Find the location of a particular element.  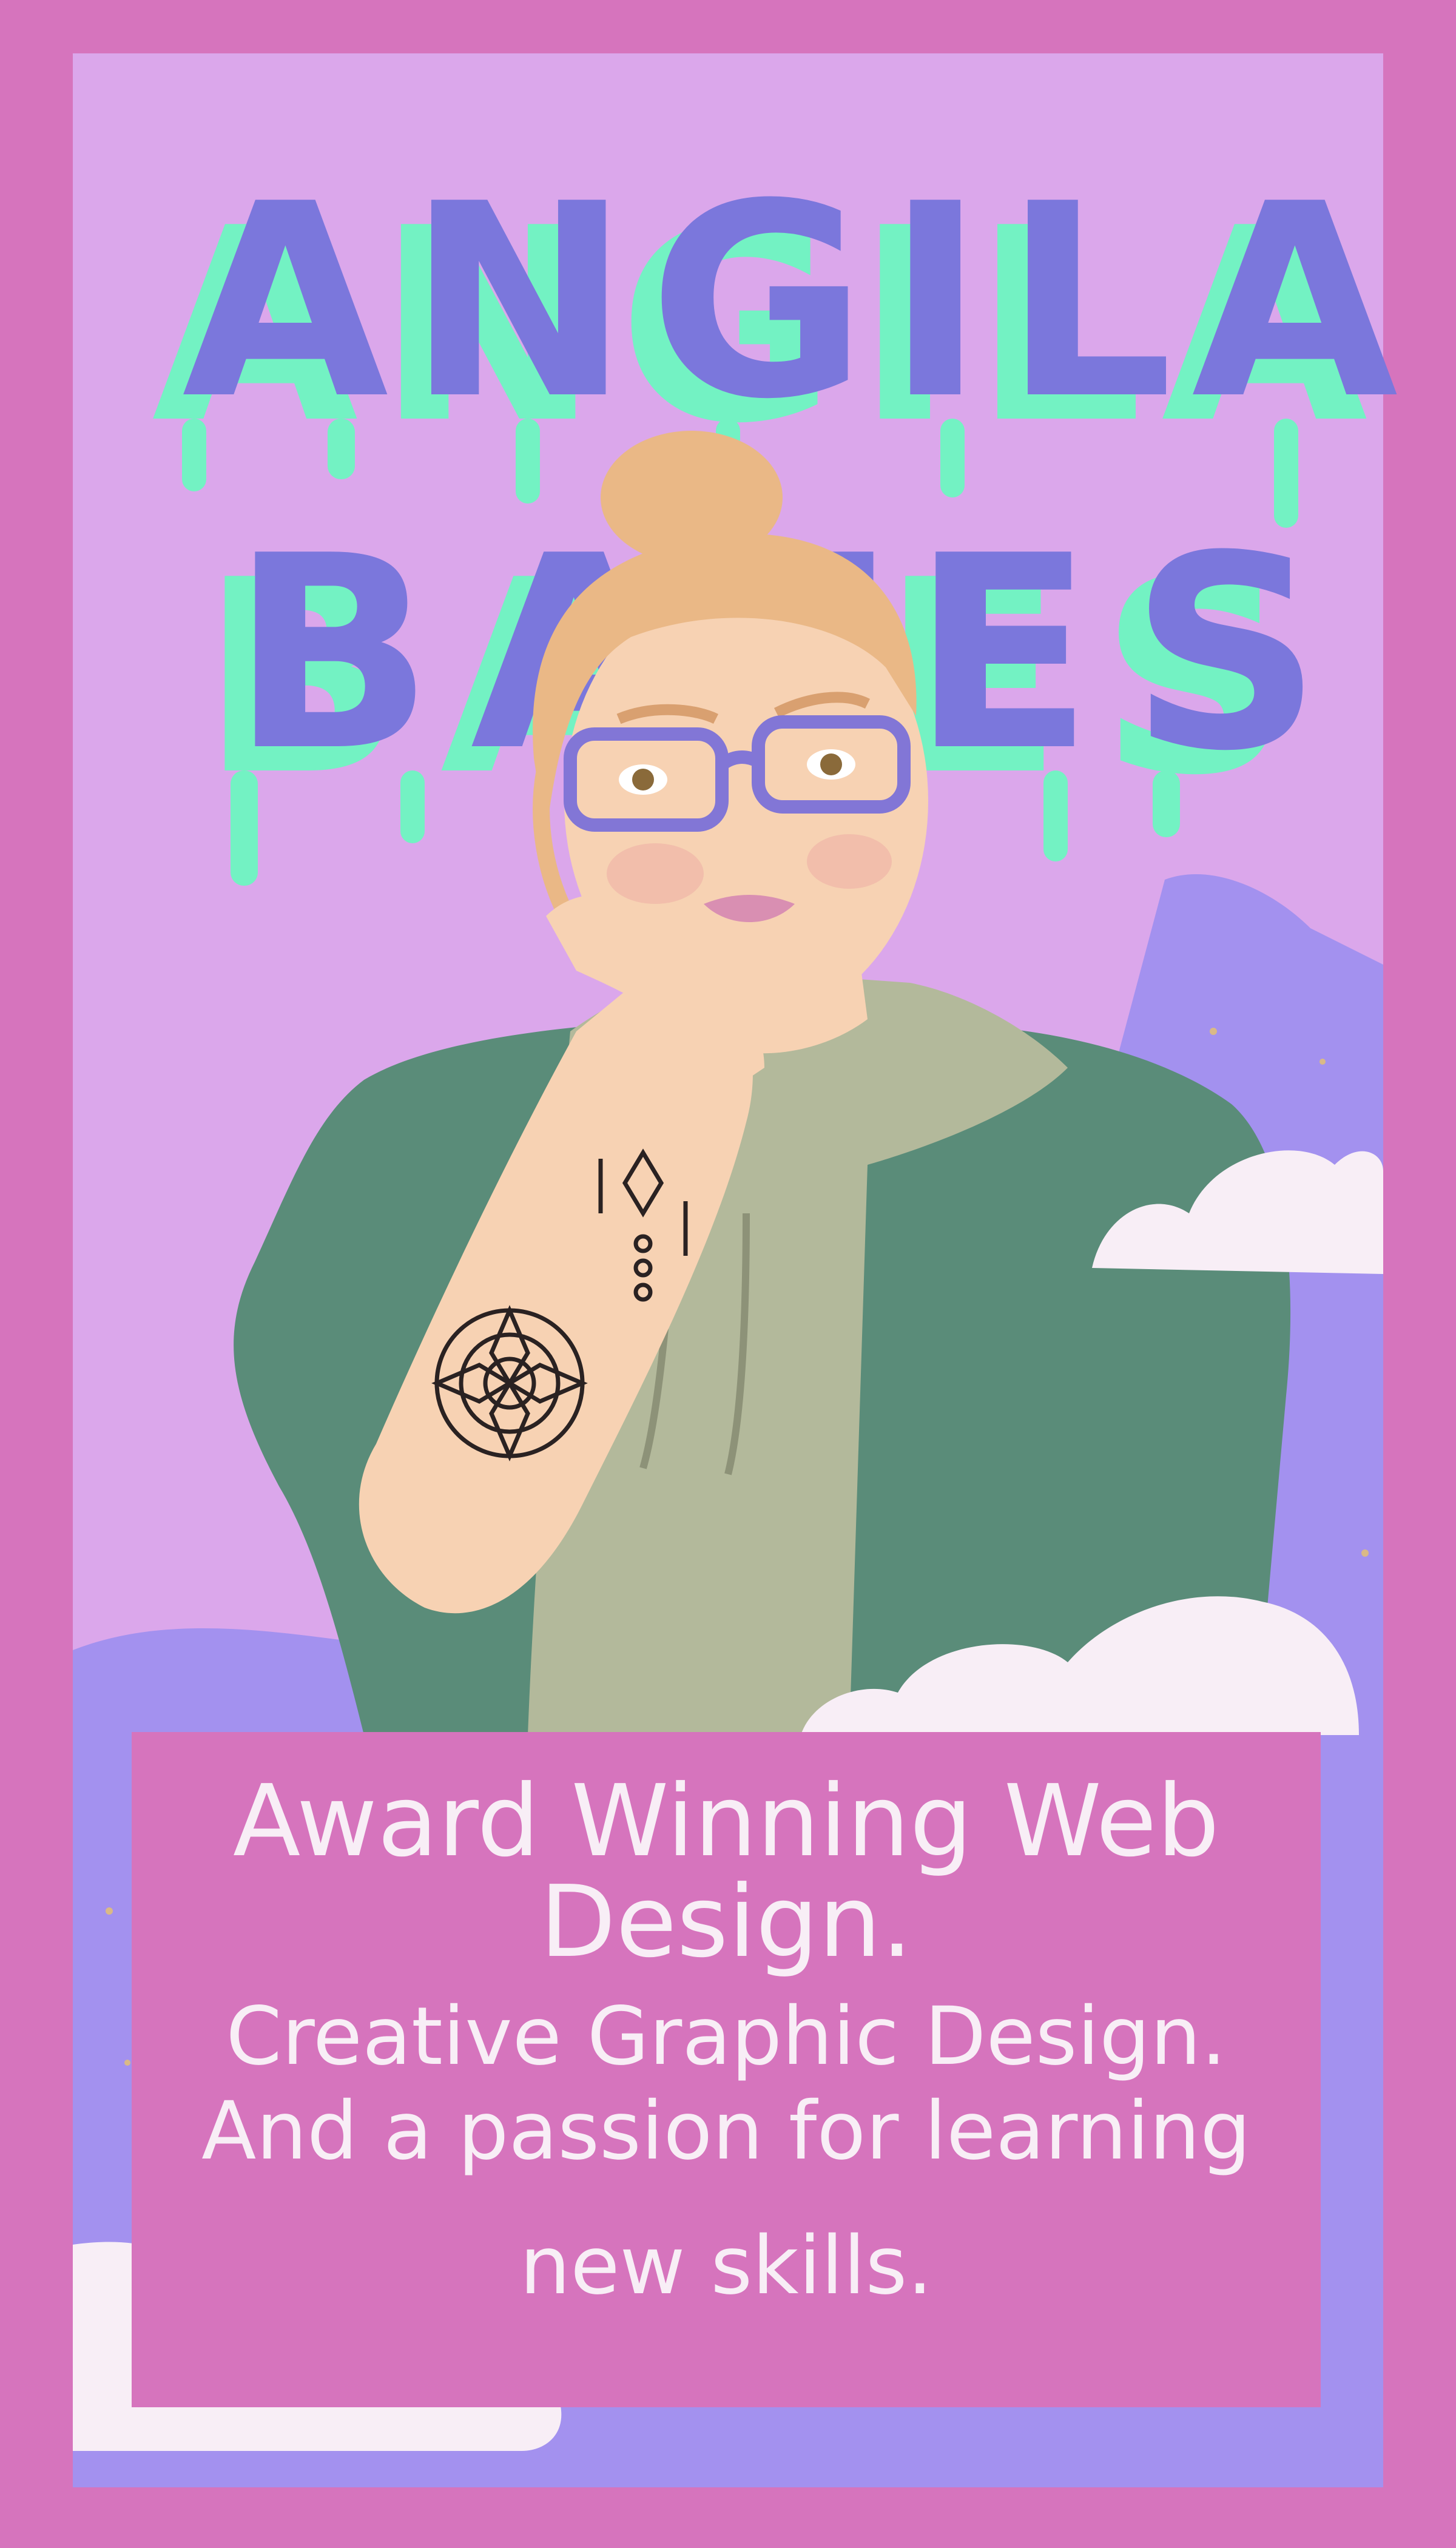

caption-line-2: Creative Graphic Design. is located at coordinates (726, 2036).